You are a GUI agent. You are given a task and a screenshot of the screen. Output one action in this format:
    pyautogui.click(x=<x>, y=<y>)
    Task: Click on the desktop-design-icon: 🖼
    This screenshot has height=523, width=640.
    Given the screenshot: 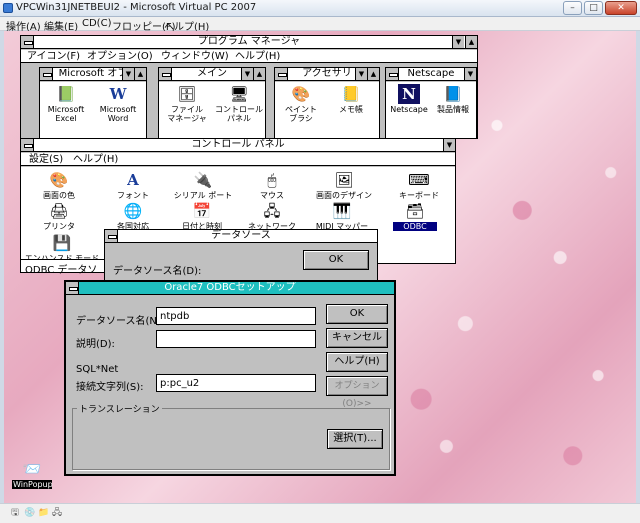 What is the action you would take?
    pyautogui.click(x=344, y=180)
    